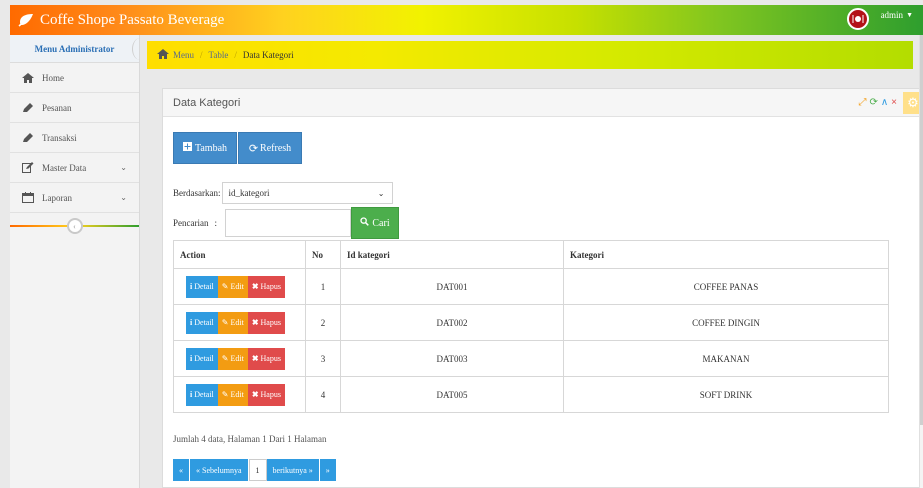 The width and height of the screenshot is (923, 488). Describe the element at coordinates (726, 254) in the screenshot. I see `column-header-kategori: Kategori` at that location.